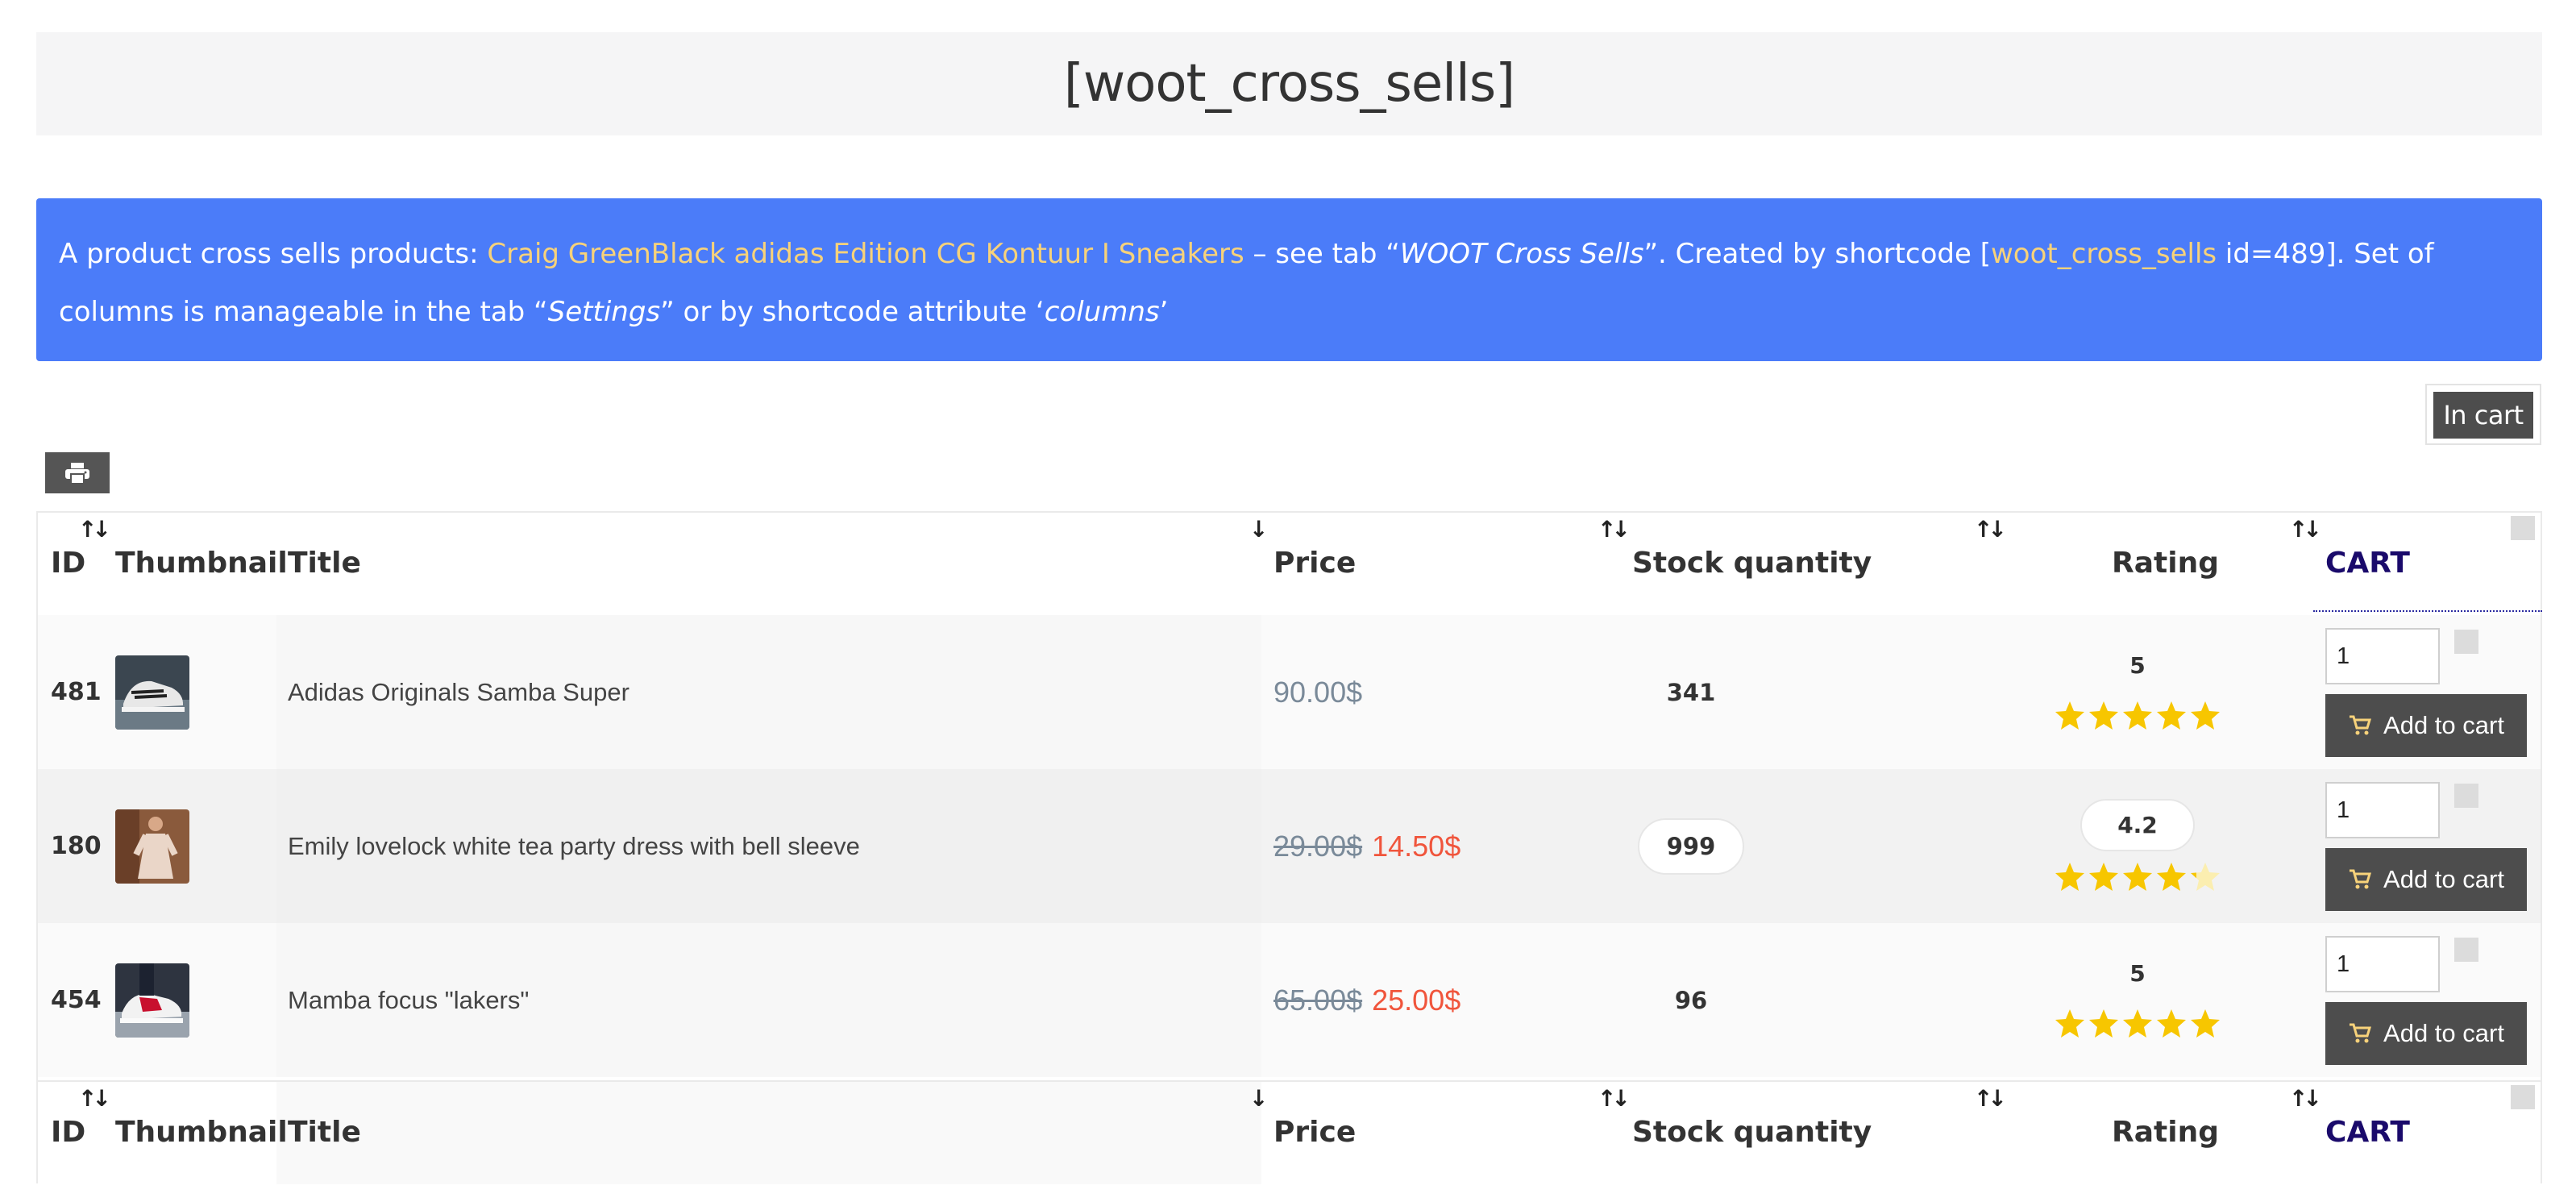 This screenshot has height=1202, width=2576. I want to click on stock-value: 999, so click(1691, 846).